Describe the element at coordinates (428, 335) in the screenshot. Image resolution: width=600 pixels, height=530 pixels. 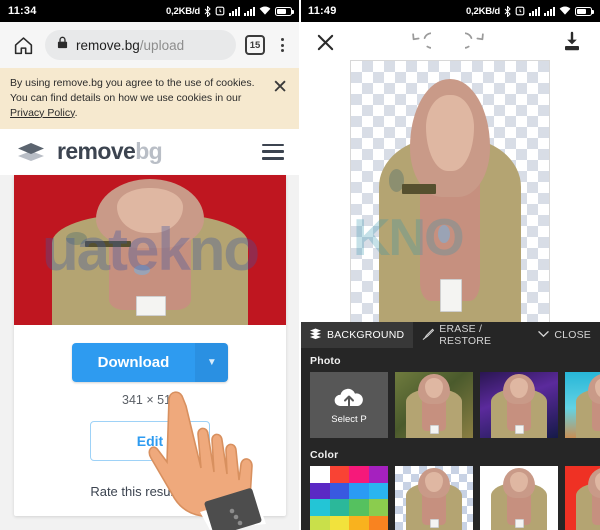
I see `brush-icon` at that location.